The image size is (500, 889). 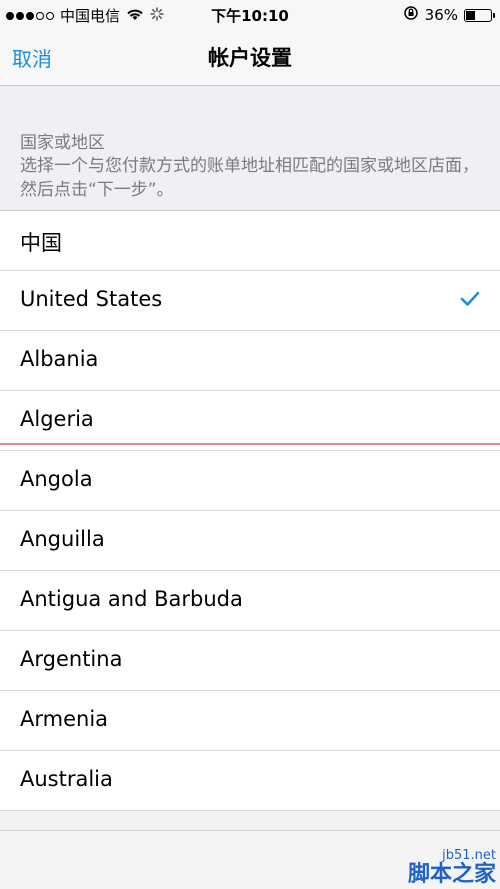 I want to click on watermark: jb51.net 脚本之家, so click(x=452, y=867).